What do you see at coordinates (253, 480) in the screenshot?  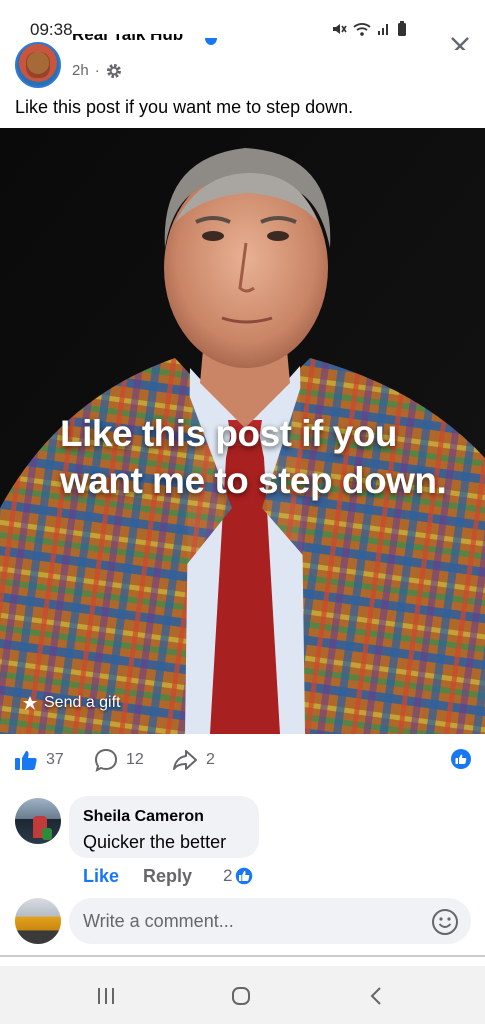 I see `image-caption-line-2: want me to step down.` at bounding box center [253, 480].